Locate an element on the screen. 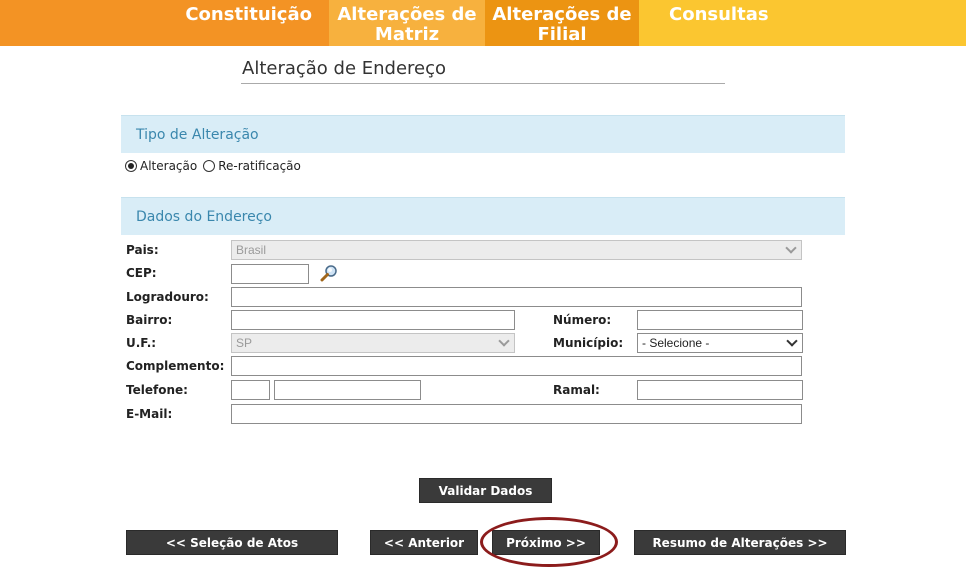 The width and height of the screenshot is (966, 573). cep-input is located at coordinates (270, 274).